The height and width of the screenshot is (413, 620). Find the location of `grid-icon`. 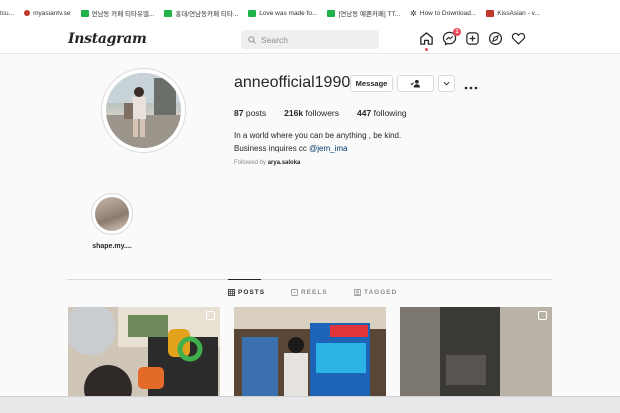

grid-icon is located at coordinates (231, 292).